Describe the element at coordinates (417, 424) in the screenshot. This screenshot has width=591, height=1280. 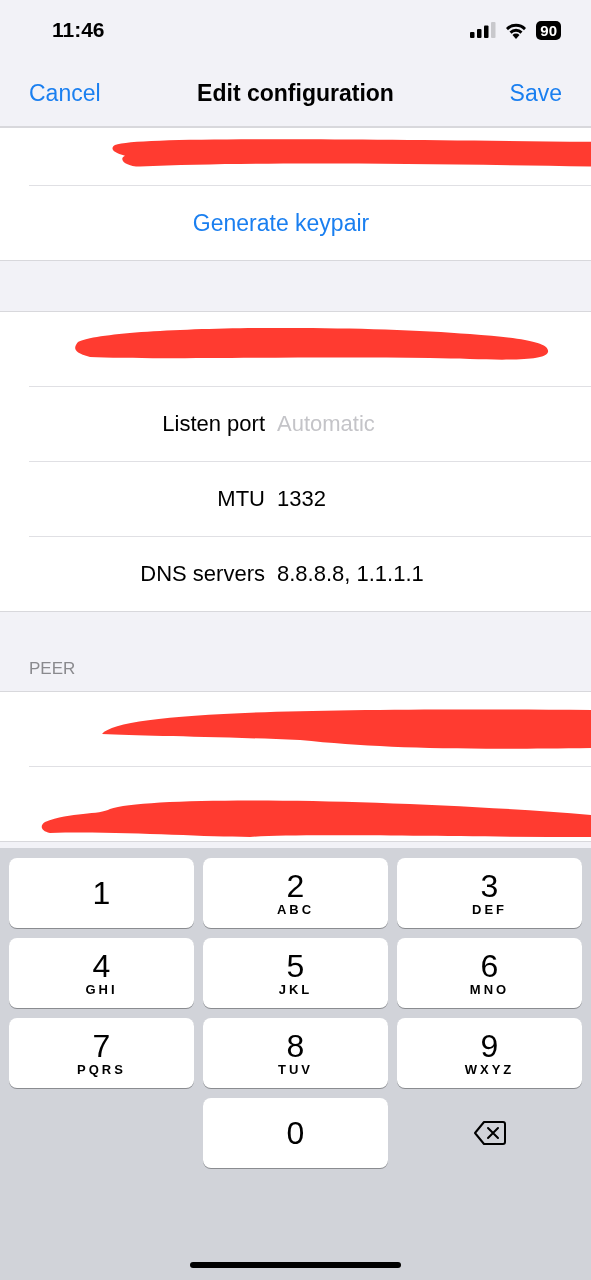
I see `input-field: Automatic` at that location.